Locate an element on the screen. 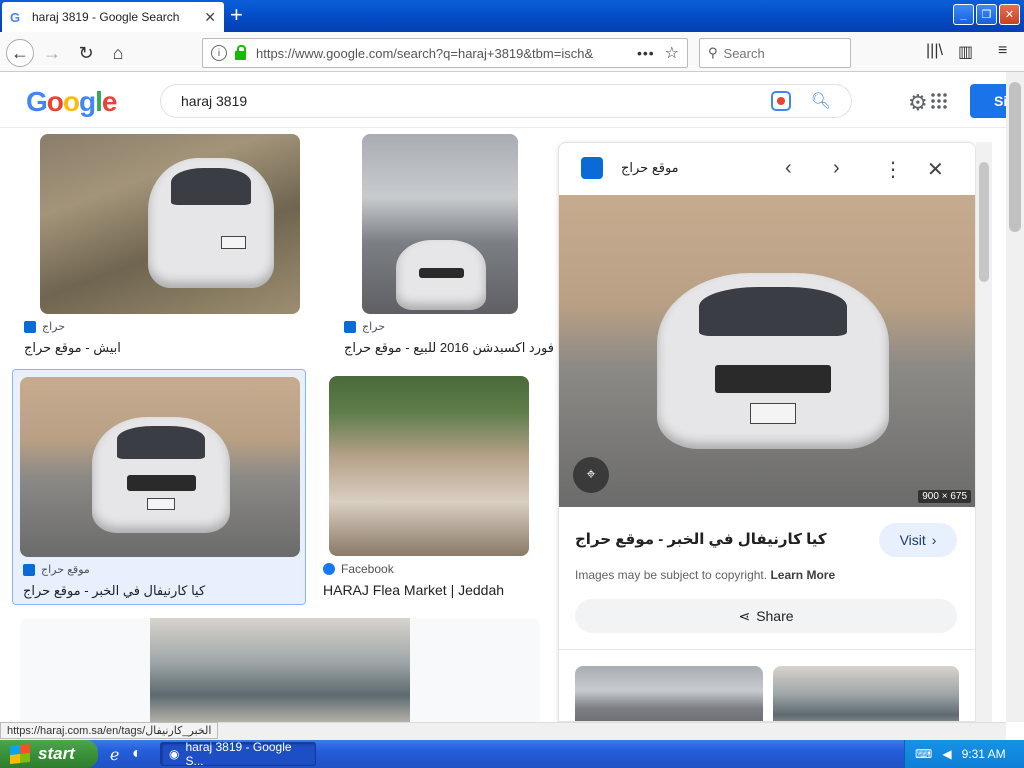  next-image-icon: › is located at coordinates (836, 168).